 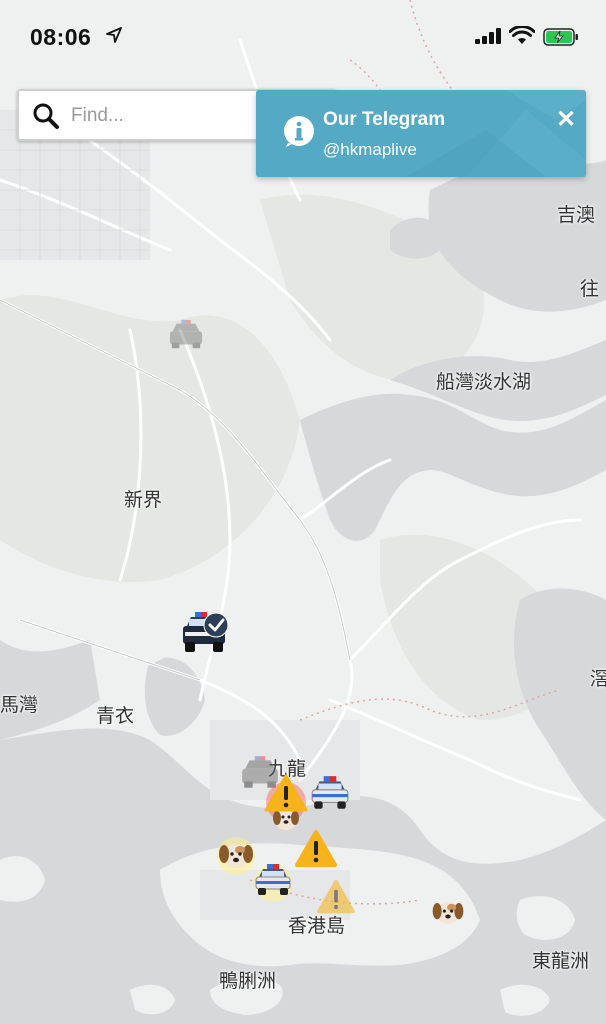 What do you see at coordinates (576, 215) in the screenshot?
I see `place-label: 吉澳` at bounding box center [576, 215].